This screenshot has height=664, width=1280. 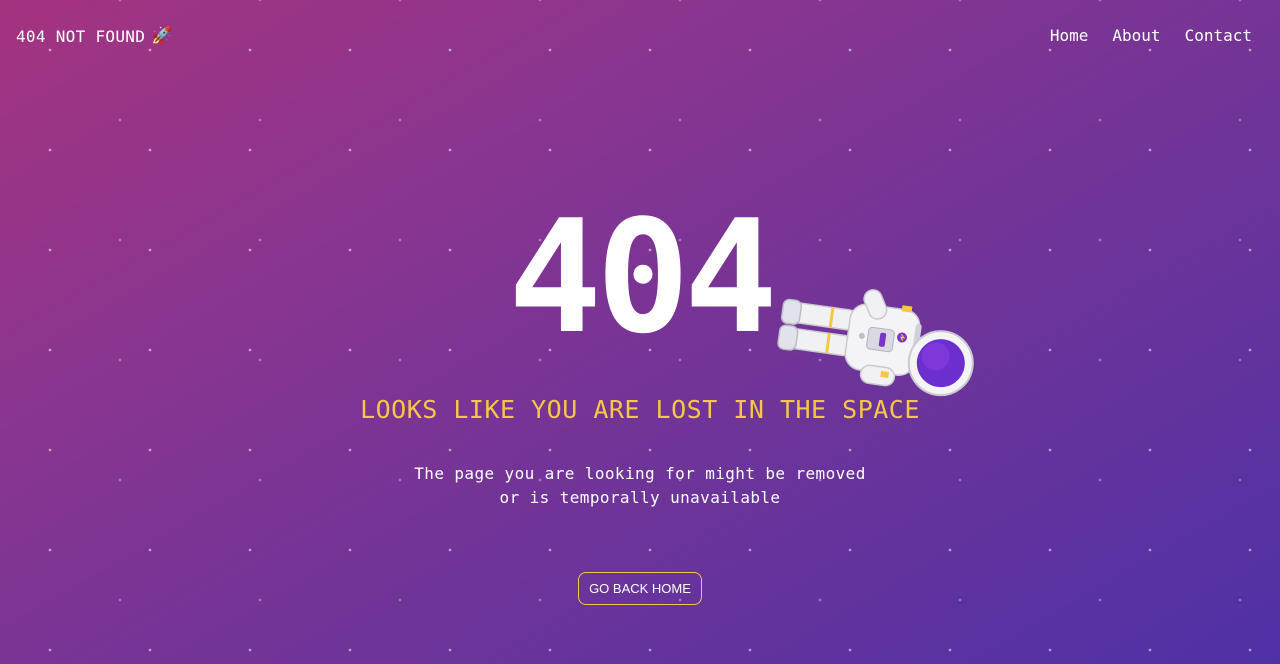 I want to click on nav-about-link: About, so click(x=1136, y=35).